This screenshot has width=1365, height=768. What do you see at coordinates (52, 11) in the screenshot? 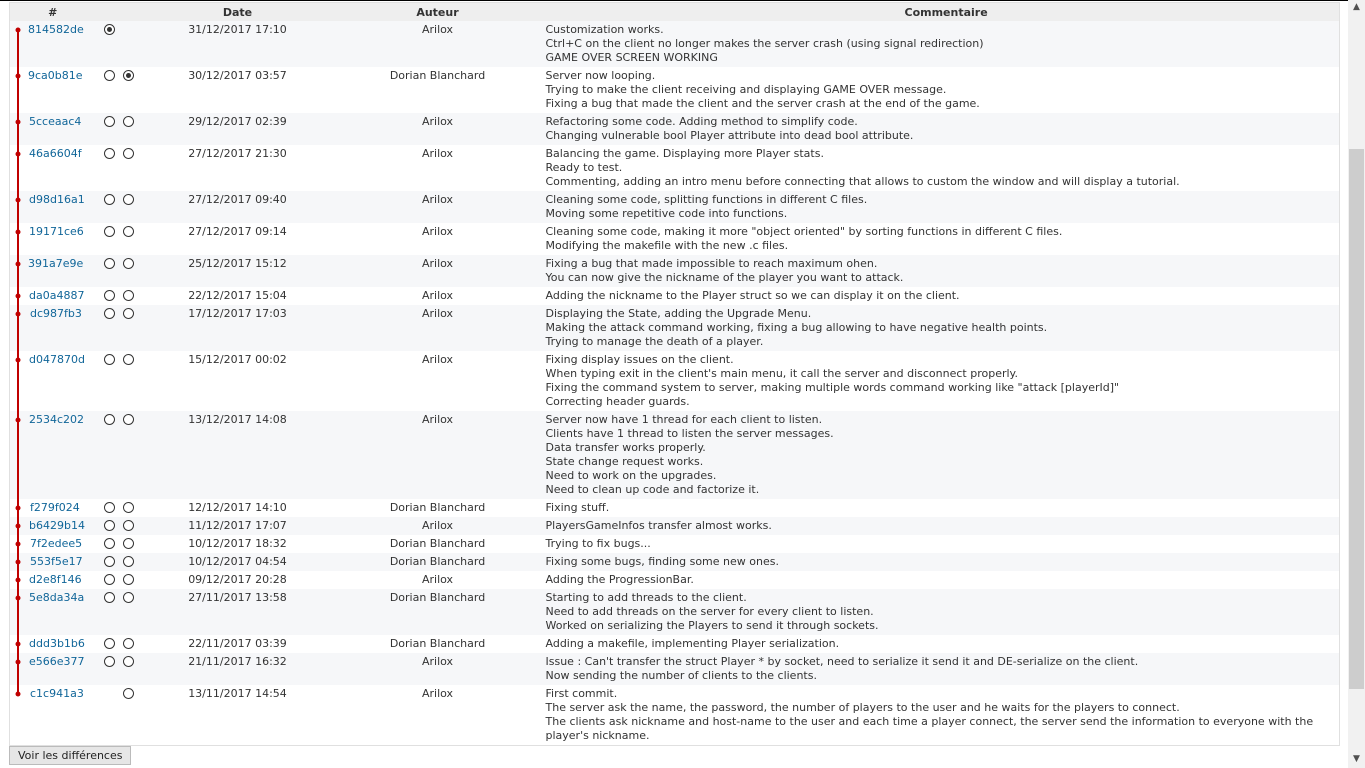
I see `header-id: #` at bounding box center [52, 11].